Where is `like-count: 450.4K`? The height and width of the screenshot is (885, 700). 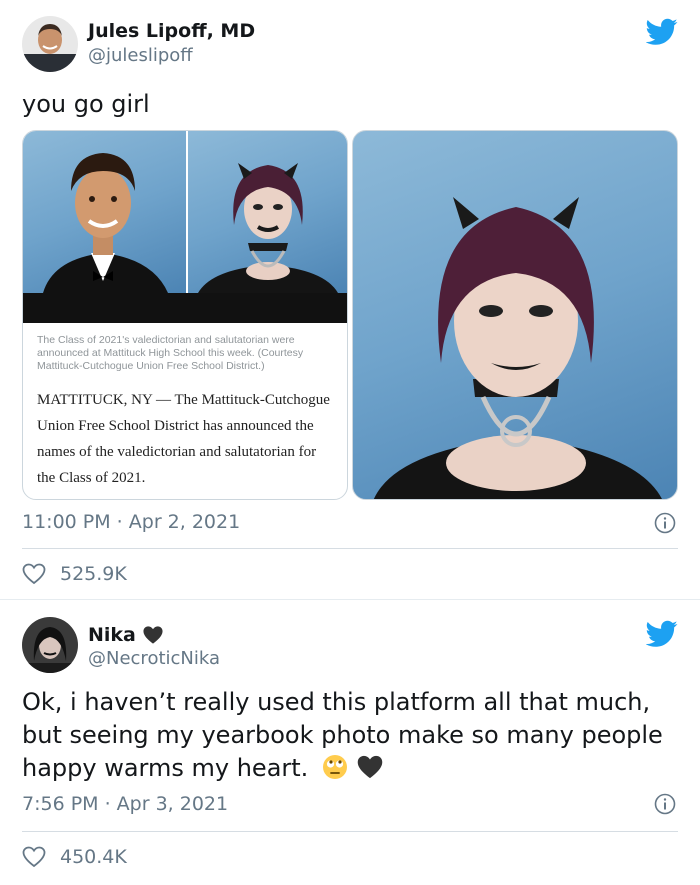 like-count: 450.4K is located at coordinates (93, 857).